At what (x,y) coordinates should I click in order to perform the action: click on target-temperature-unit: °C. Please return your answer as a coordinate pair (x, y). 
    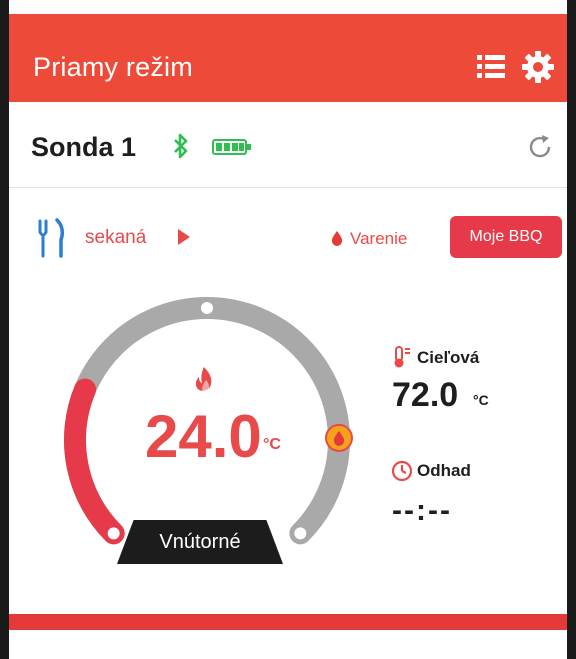
    Looking at the image, I should click on (481, 400).